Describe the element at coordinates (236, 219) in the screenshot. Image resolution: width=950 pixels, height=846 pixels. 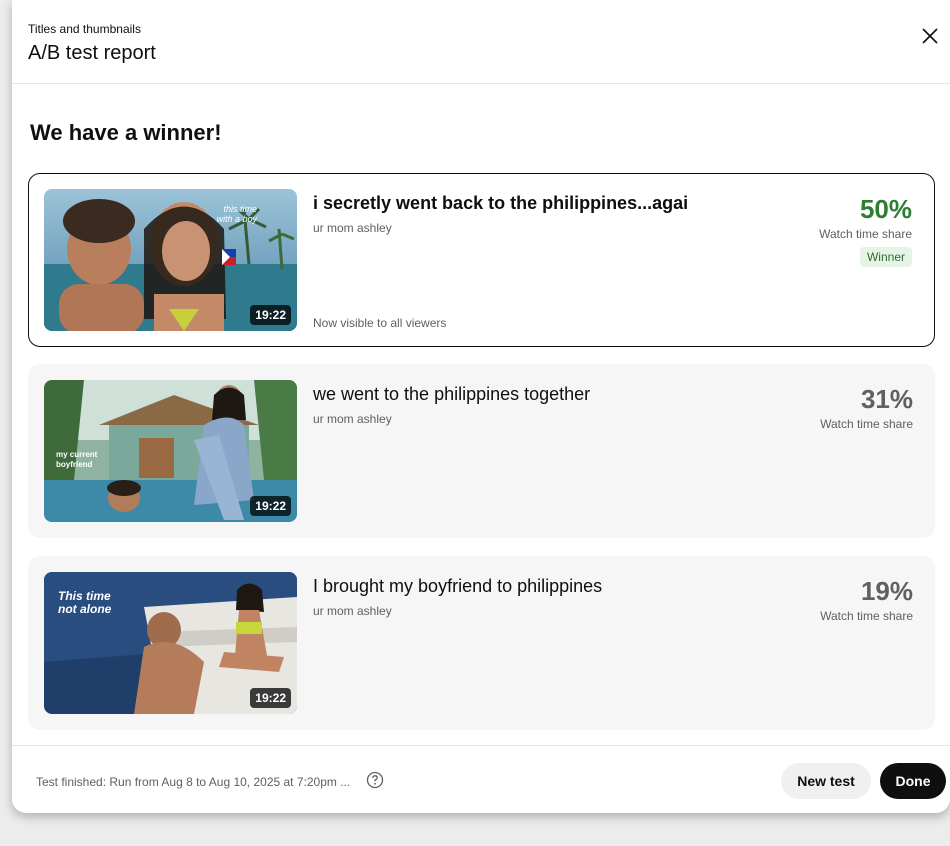
I see `thumbnail-caption-line: with a boy` at that location.